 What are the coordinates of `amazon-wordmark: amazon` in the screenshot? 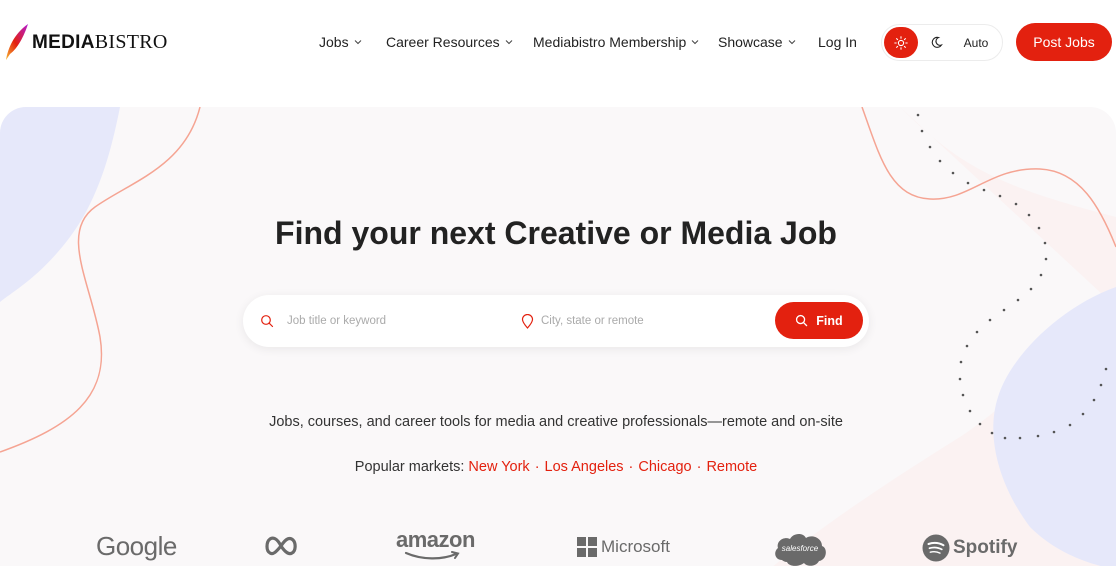 It's located at (435, 539).